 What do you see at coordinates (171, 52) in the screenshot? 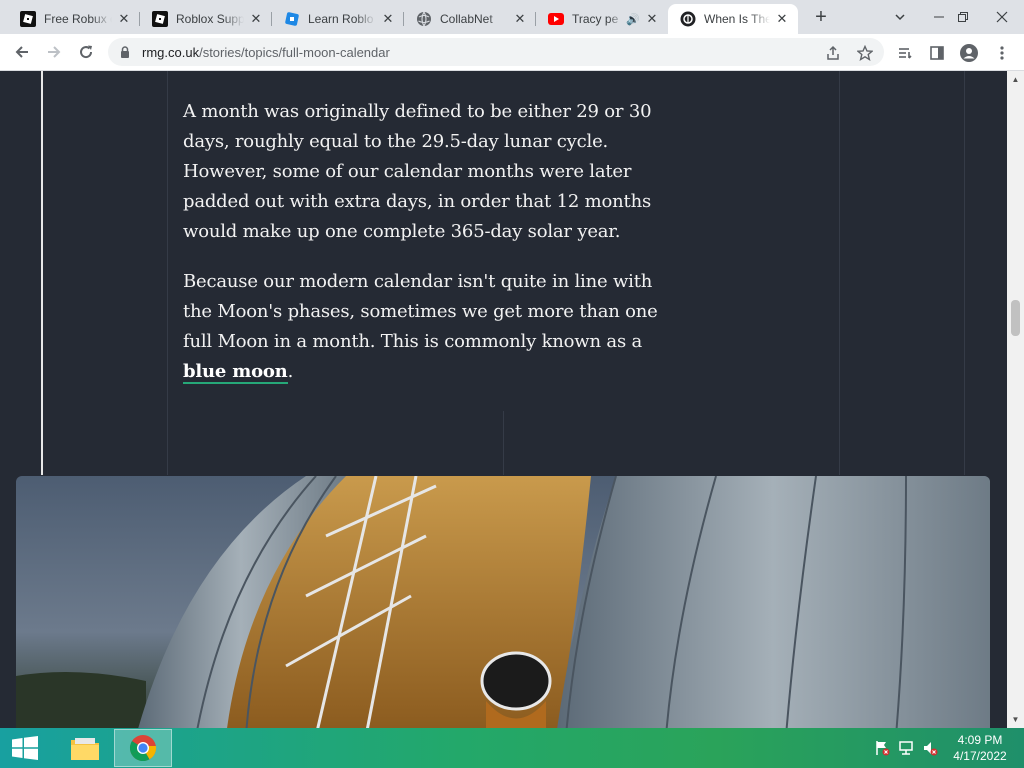
I see `url-domain: rmg.co.uk` at bounding box center [171, 52].